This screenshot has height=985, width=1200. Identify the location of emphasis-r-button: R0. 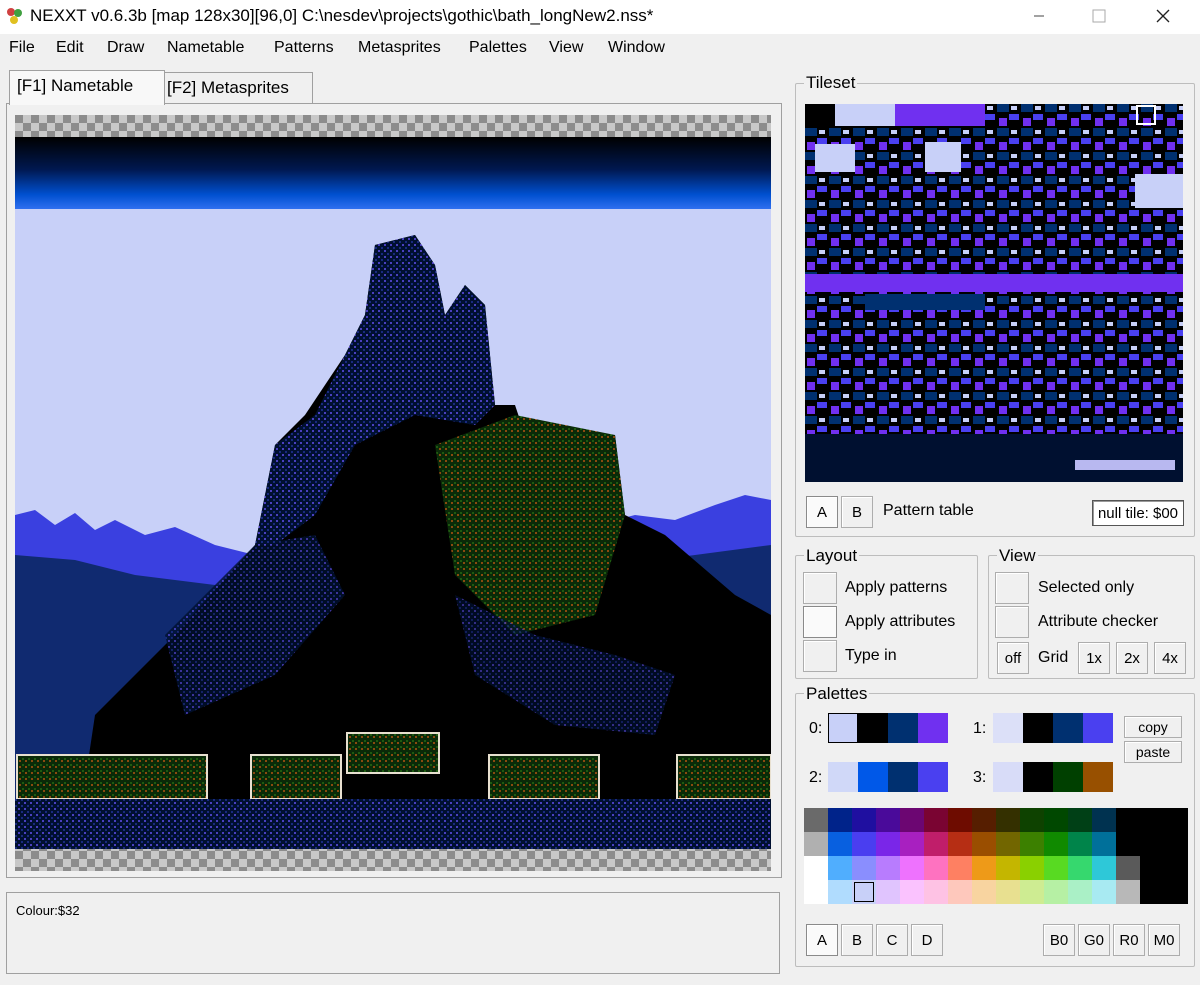
(1129, 940).